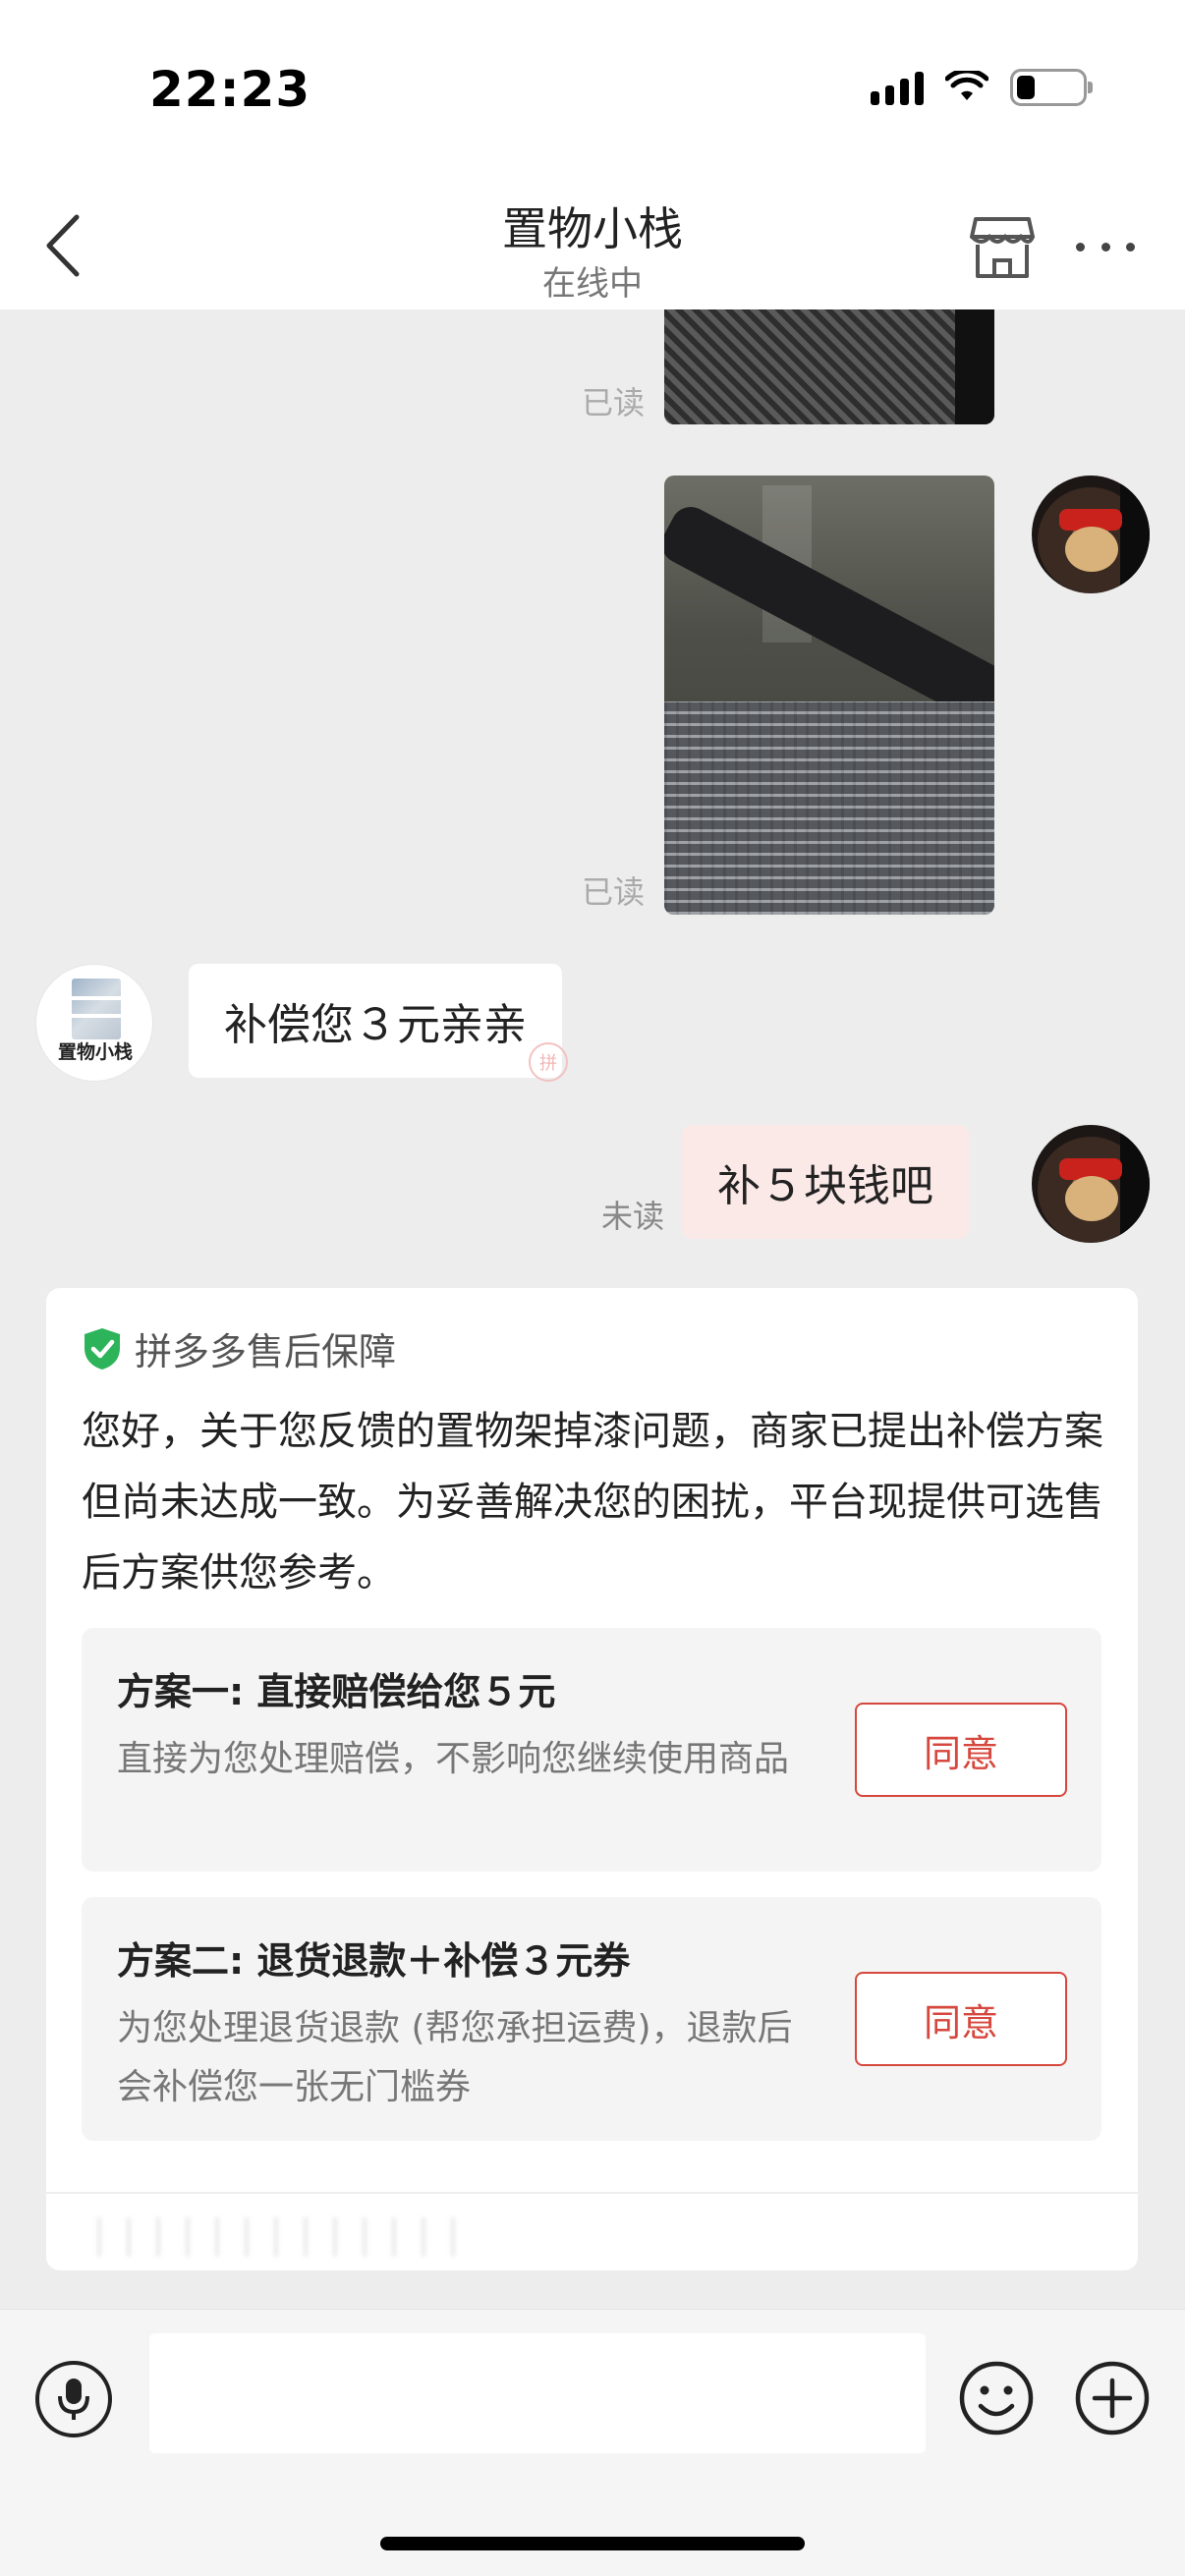 The width and height of the screenshot is (1185, 2576). I want to click on card-divider, so click(592, 2193).